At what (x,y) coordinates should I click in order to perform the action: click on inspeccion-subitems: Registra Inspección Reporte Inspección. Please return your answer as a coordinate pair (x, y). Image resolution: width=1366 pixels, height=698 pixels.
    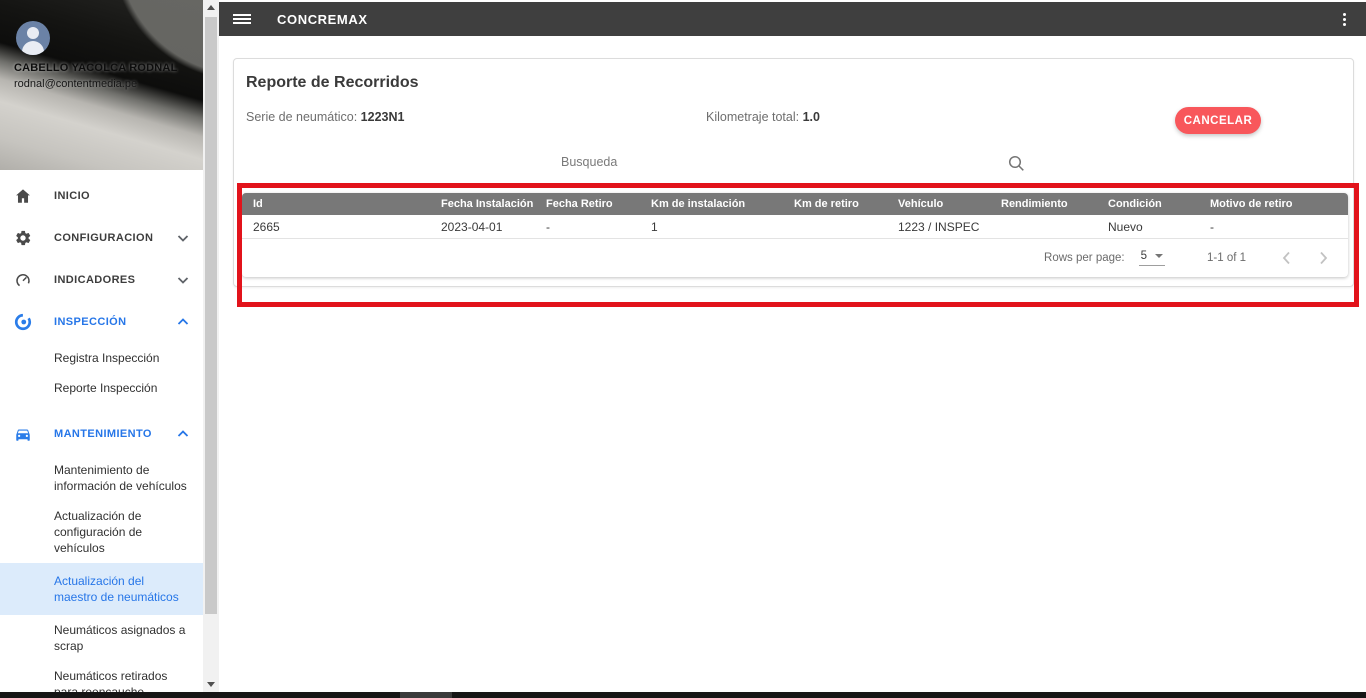
    Looking at the image, I should click on (101, 373).